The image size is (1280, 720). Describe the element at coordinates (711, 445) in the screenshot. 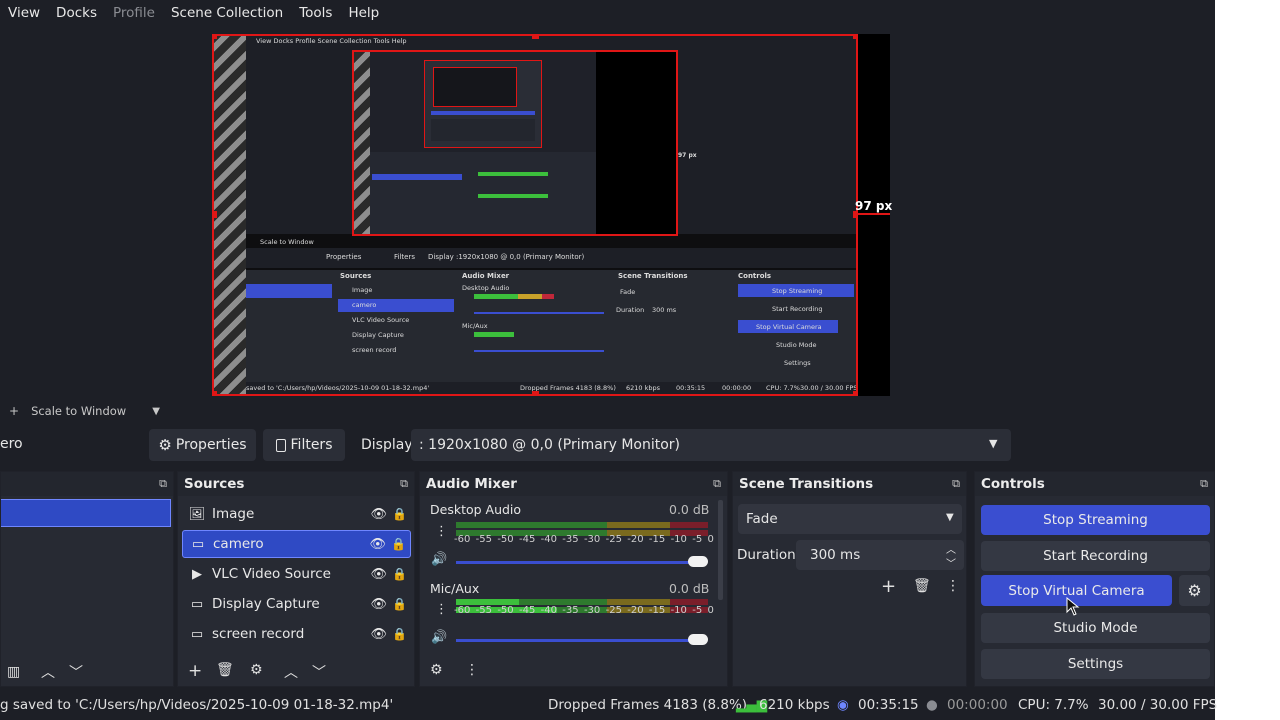

I see `display-select: : 1920x1080 @ 0,0 (Primary Monitor) ▼` at that location.